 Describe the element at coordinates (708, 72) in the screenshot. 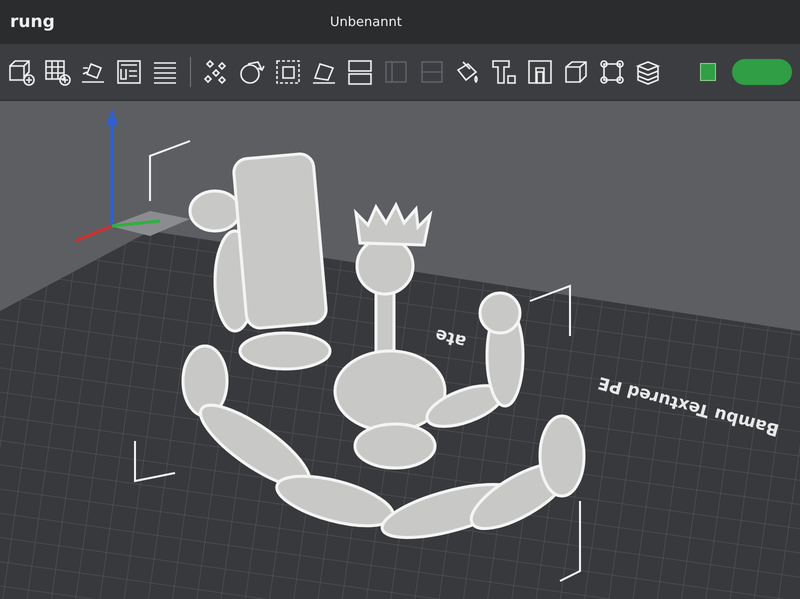

I see `layout-toggle-icon` at that location.